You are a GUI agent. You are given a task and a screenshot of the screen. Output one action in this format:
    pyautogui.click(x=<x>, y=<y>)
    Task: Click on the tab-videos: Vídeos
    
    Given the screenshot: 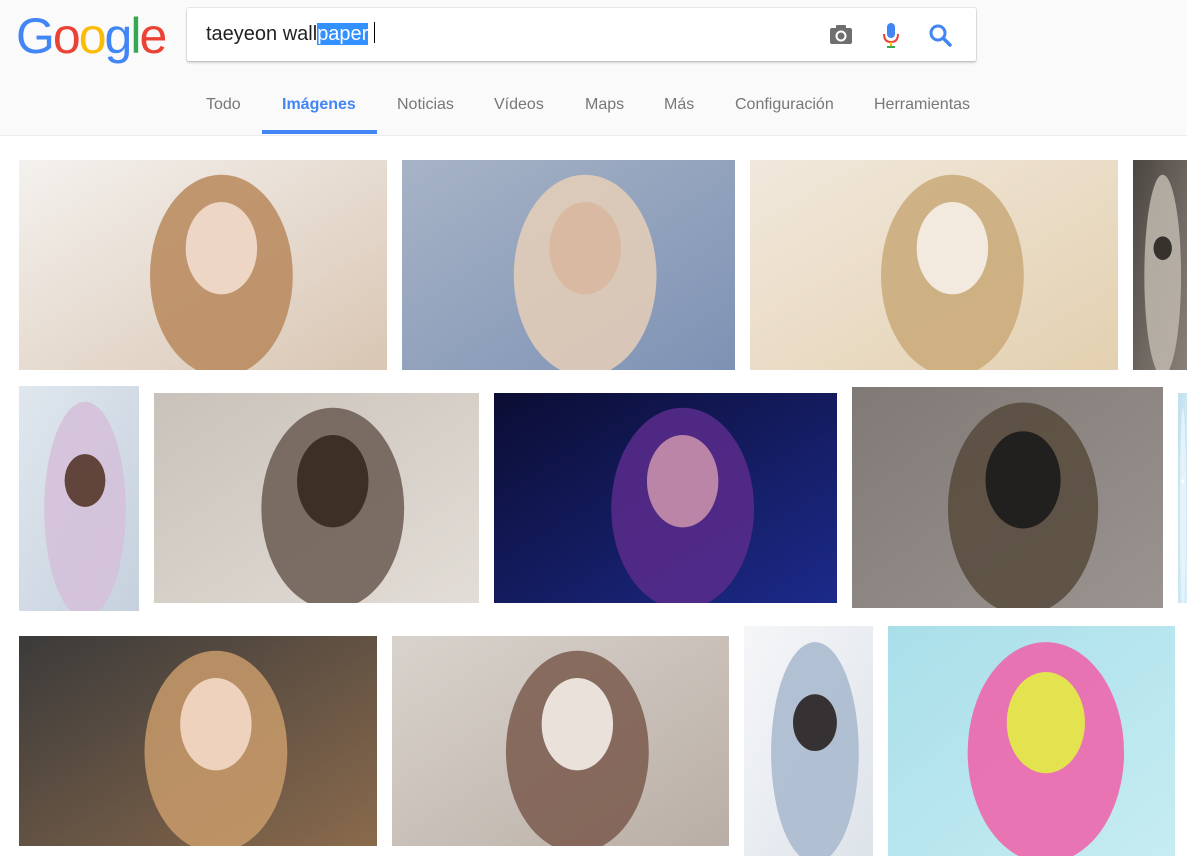 What is the action you would take?
    pyautogui.click(x=519, y=105)
    